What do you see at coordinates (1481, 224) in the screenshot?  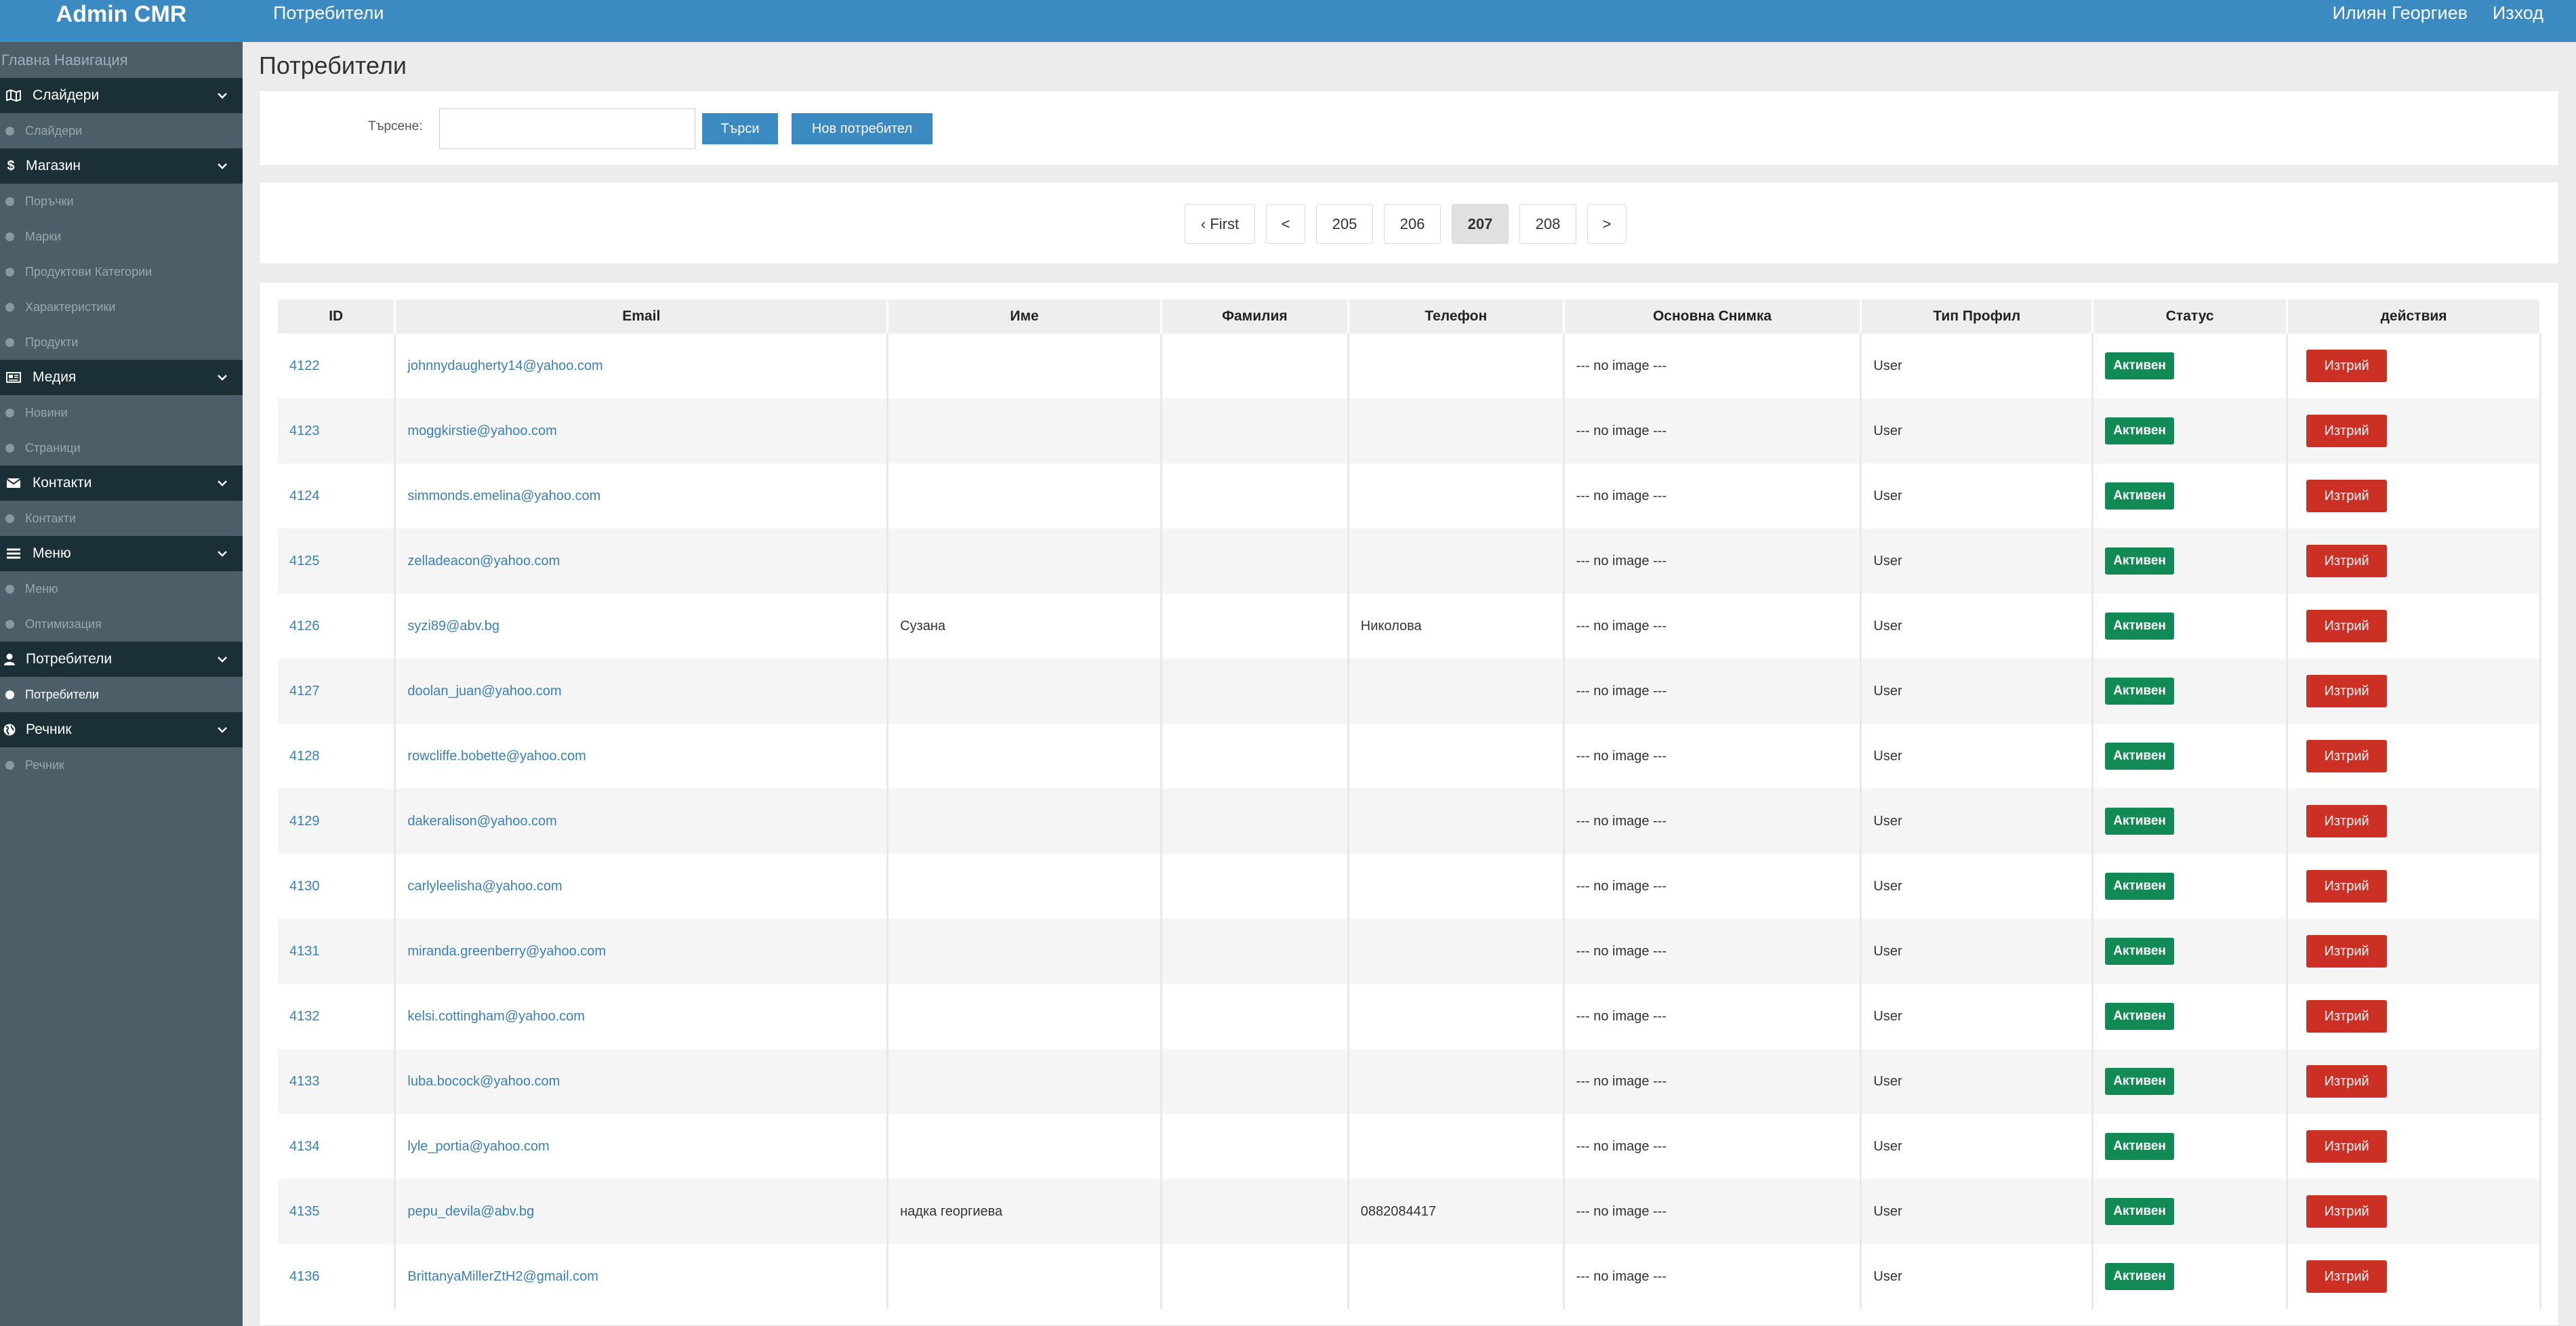 I see `pagination-current-page: 207` at bounding box center [1481, 224].